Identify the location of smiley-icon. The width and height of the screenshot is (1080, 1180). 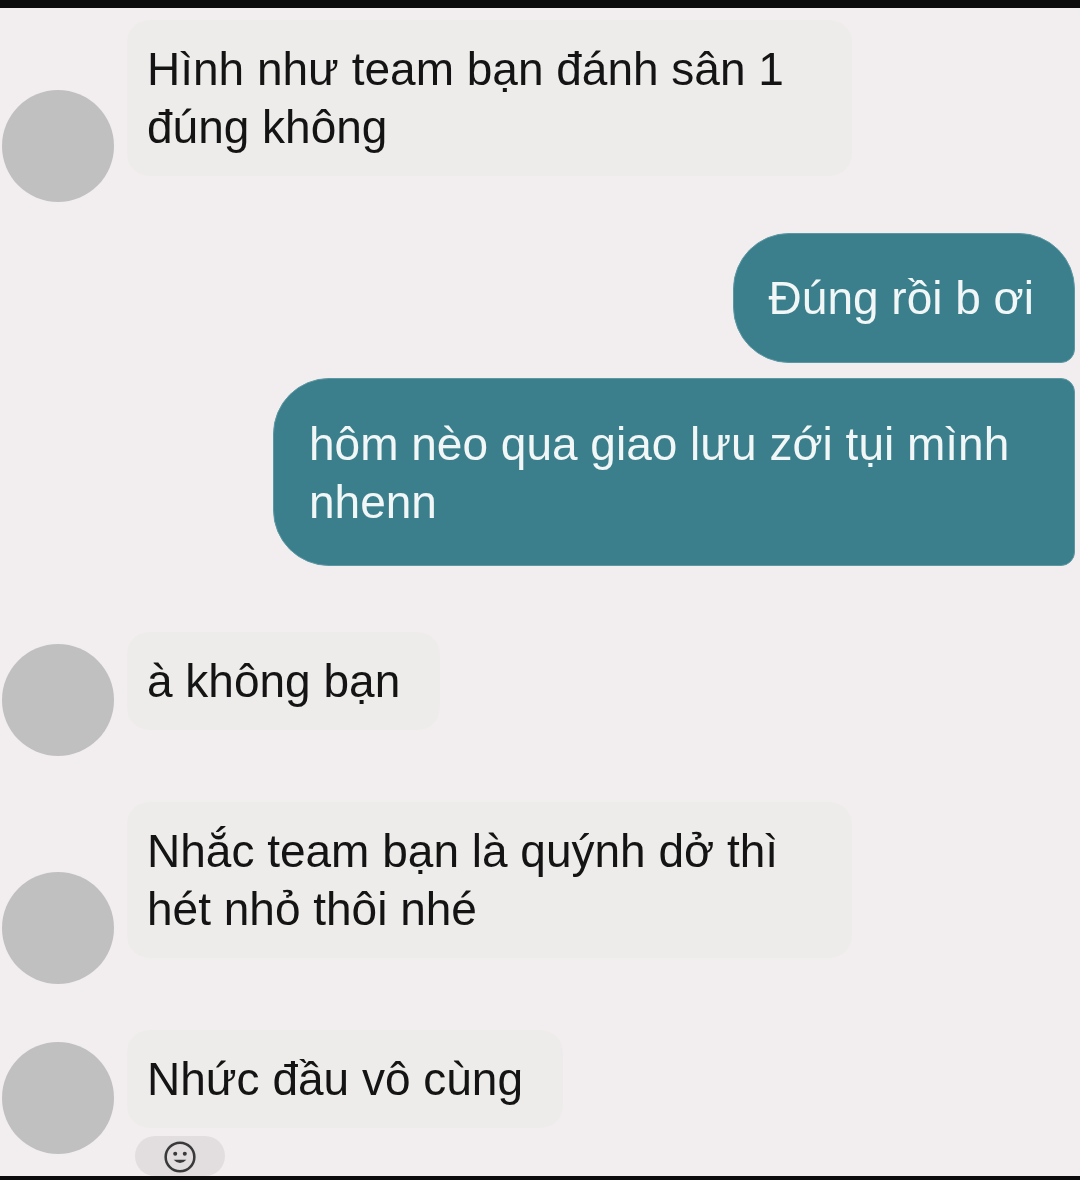
(180, 1157).